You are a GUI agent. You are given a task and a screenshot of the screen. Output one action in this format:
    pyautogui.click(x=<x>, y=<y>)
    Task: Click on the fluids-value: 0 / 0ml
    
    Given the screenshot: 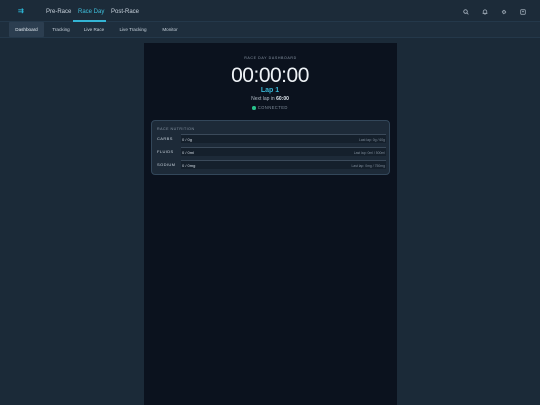 What is the action you would take?
    pyautogui.click(x=188, y=152)
    